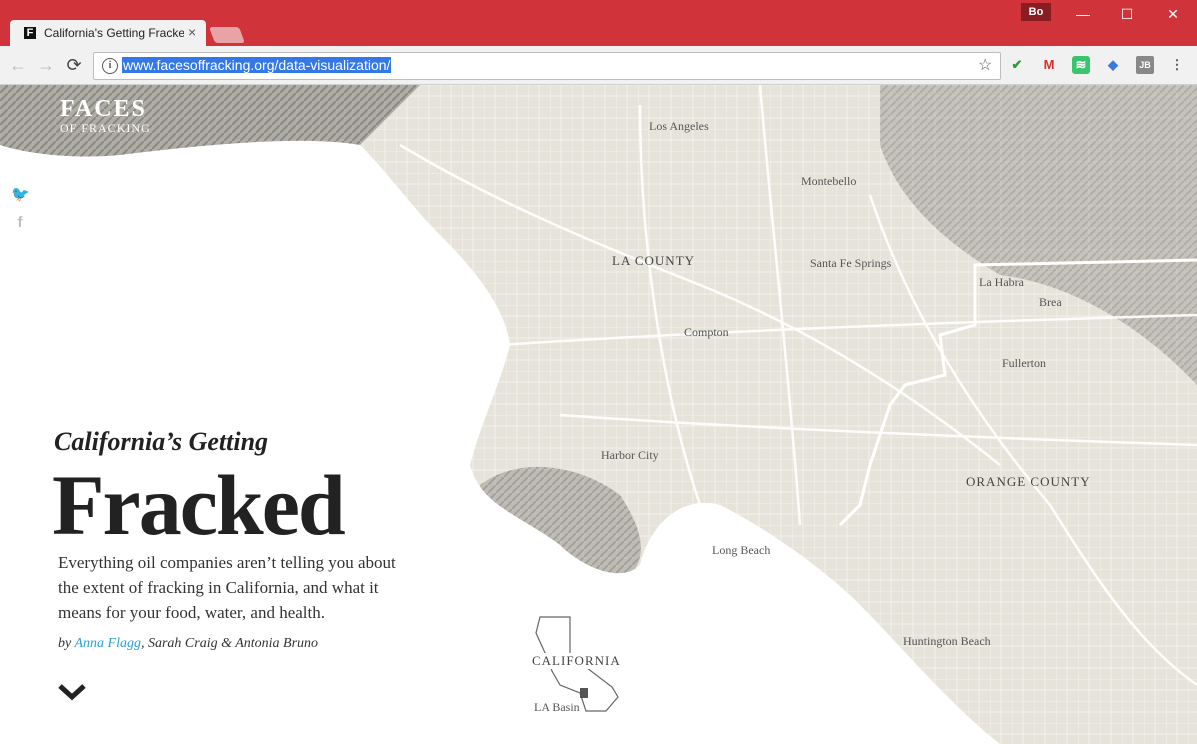  What do you see at coordinates (1173, 14) in the screenshot?
I see `close-window-button: ✕` at bounding box center [1173, 14].